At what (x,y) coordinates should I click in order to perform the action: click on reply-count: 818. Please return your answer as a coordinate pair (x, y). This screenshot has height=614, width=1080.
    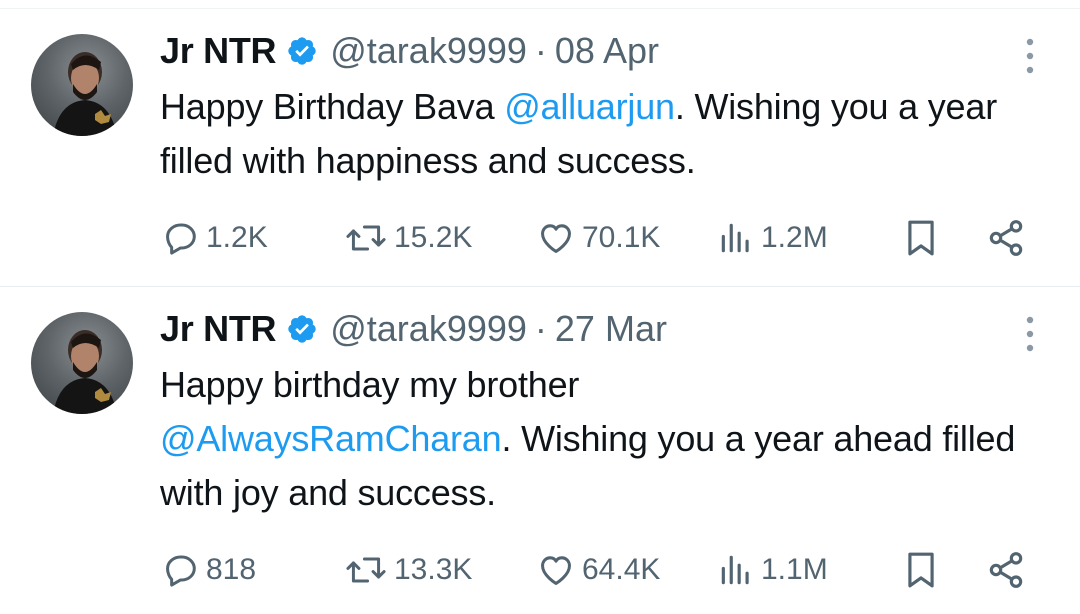
    Looking at the image, I should click on (231, 569).